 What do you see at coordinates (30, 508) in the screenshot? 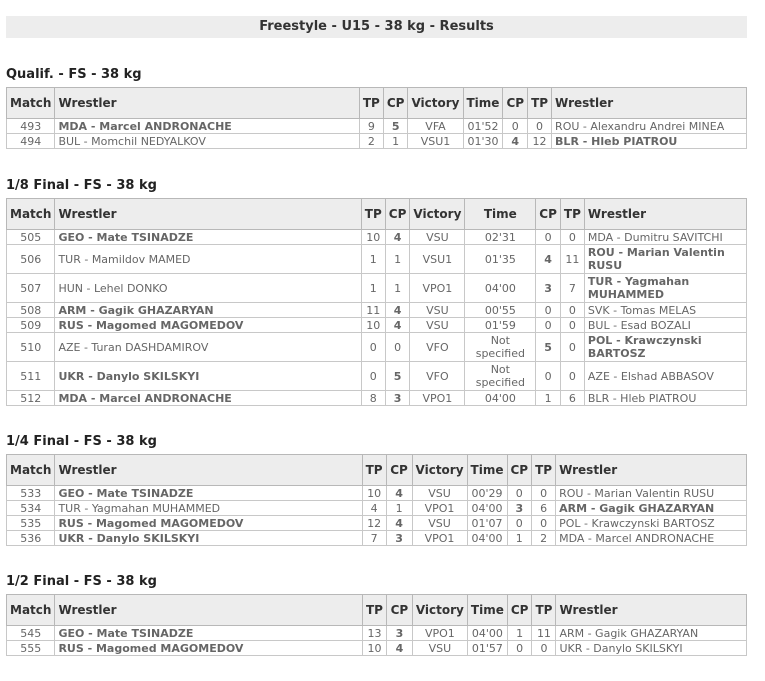
I see `match-number: 534` at bounding box center [30, 508].